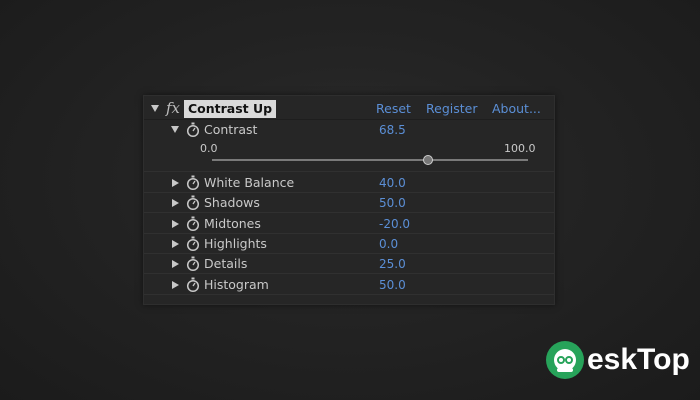 The width and height of the screenshot is (700, 400). Describe the element at coordinates (232, 223) in the screenshot. I see `param-label: Midtones` at that location.